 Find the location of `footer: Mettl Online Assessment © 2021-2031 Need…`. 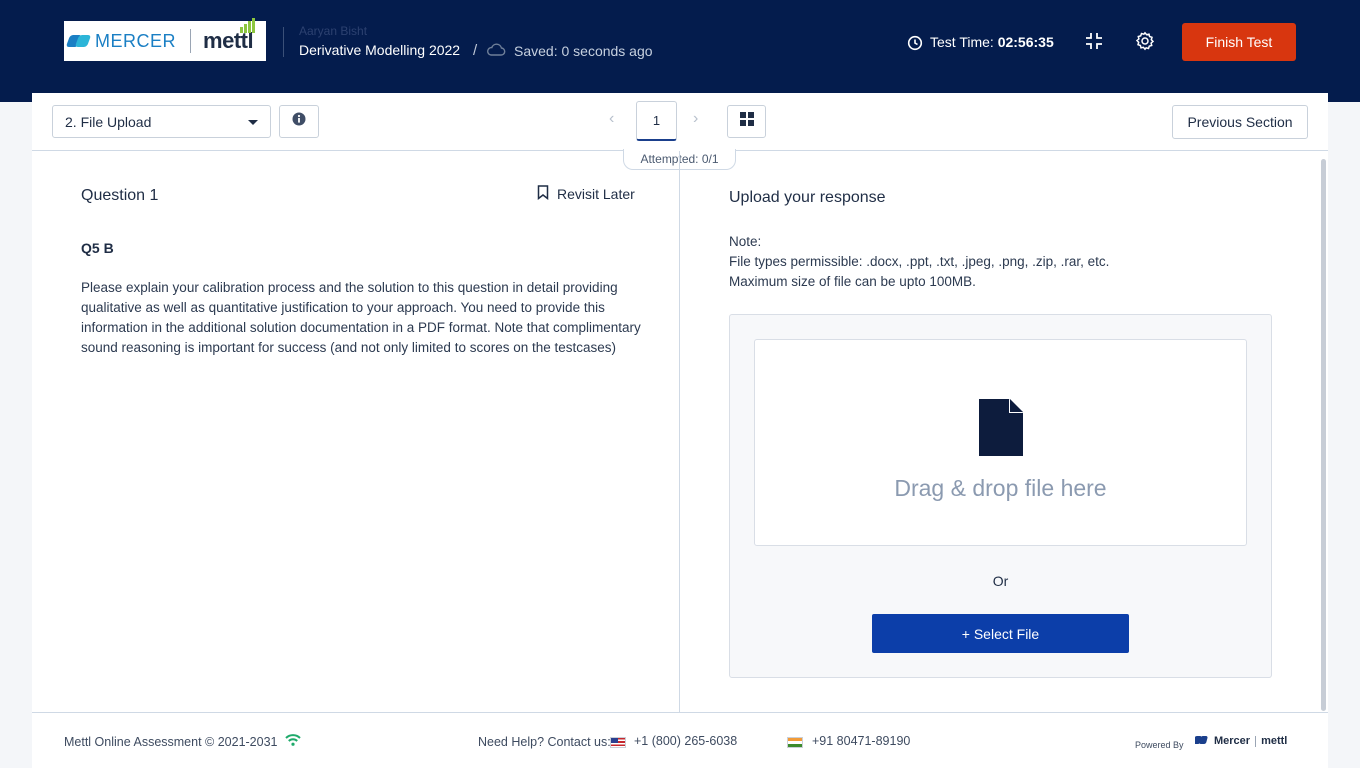

footer: Mettl Online Assessment © 2021-2031 Need… is located at coordinates (680, 740).